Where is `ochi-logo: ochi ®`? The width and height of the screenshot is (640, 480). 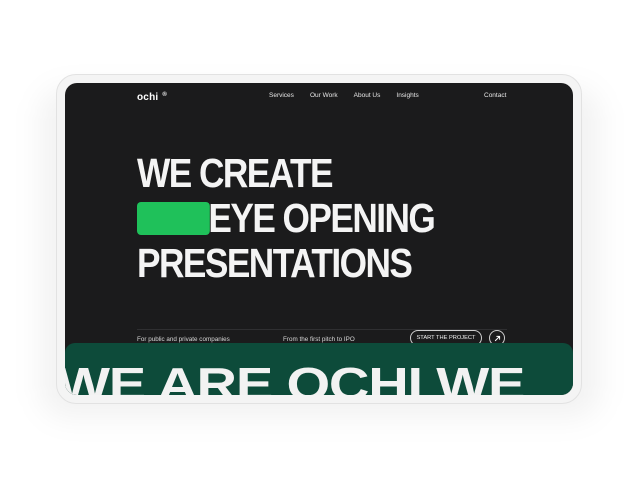
ochi-logo: ochi ® is located at coordinates (152, 97).